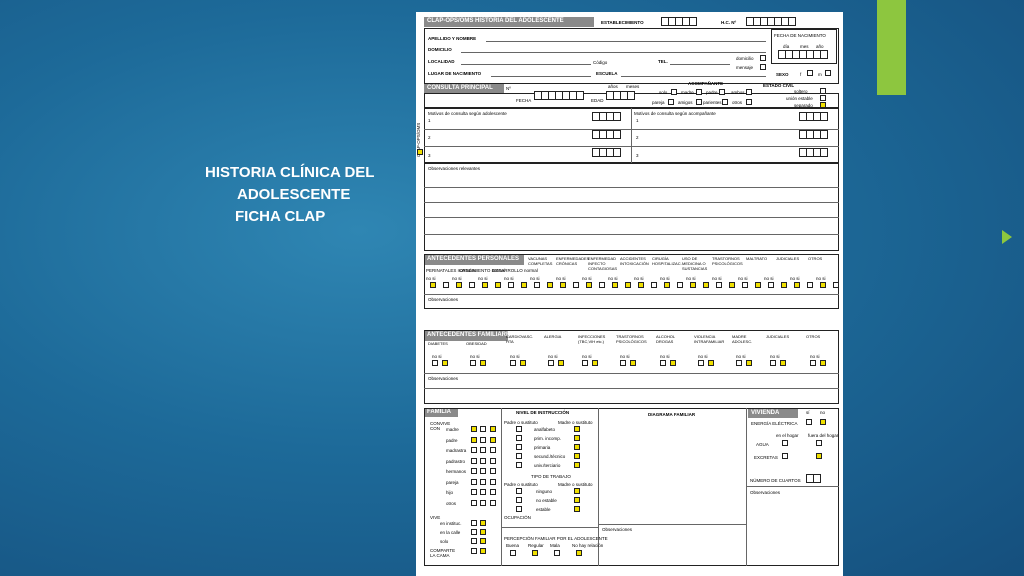  Describe the element at coordinates (536, 545) in the screenshot. I see `percepcion-option-label: Regular` at that location.